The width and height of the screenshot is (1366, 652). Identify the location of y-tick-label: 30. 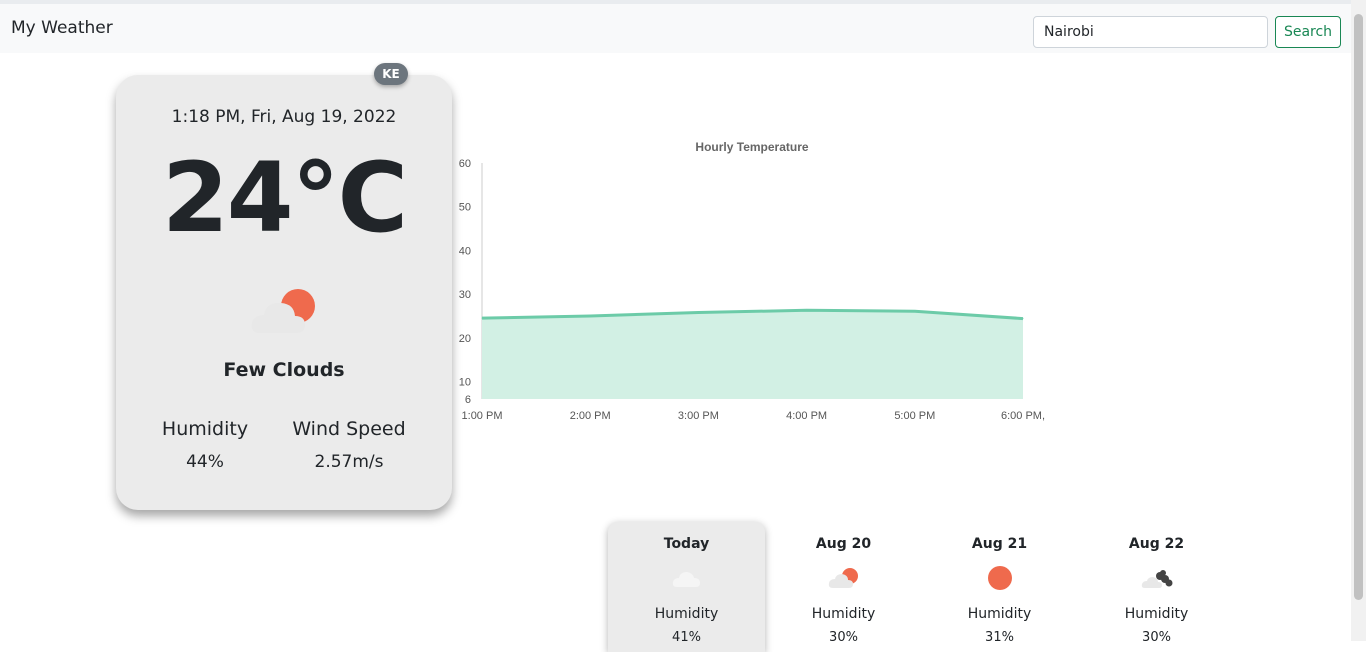
(465, 295).